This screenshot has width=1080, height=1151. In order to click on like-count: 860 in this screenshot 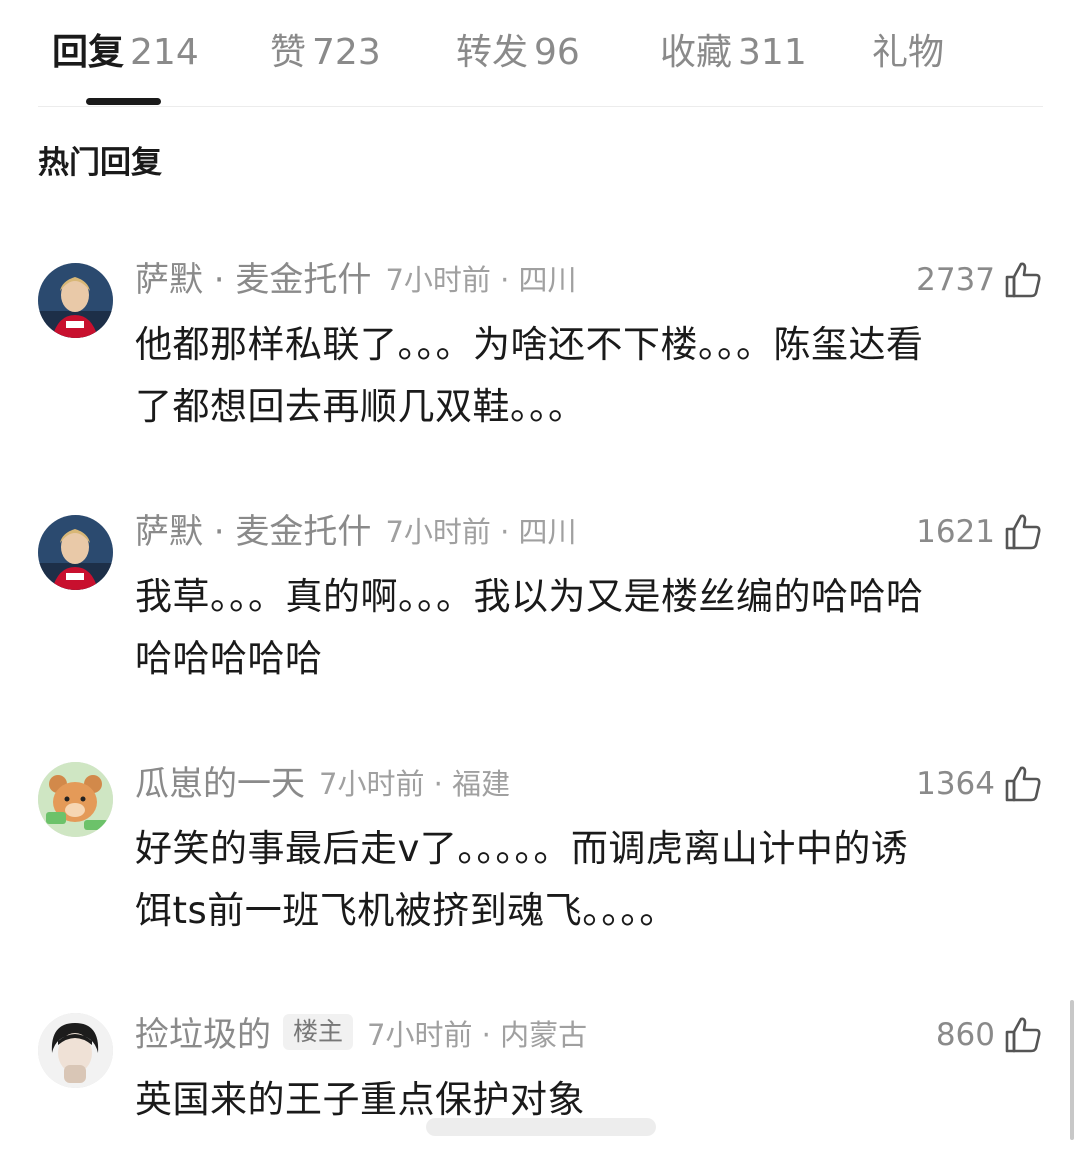, I will do `click(965, 1035)`.